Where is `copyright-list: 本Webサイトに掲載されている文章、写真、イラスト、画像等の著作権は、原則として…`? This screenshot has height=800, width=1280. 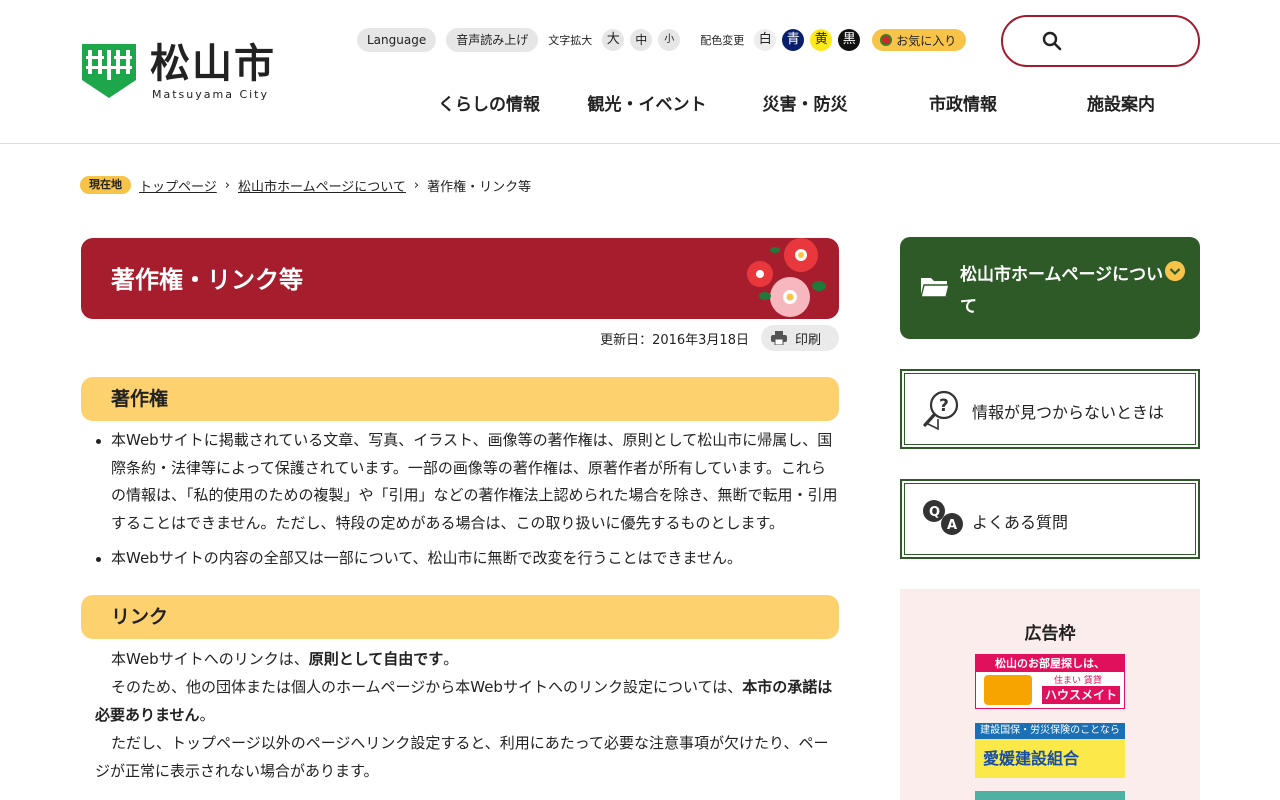 copyright-list: 本Webサイトに掲載されている文章、写真、イラスト、画像等の著作権は、原則として… is located at coordinates (460, 500).